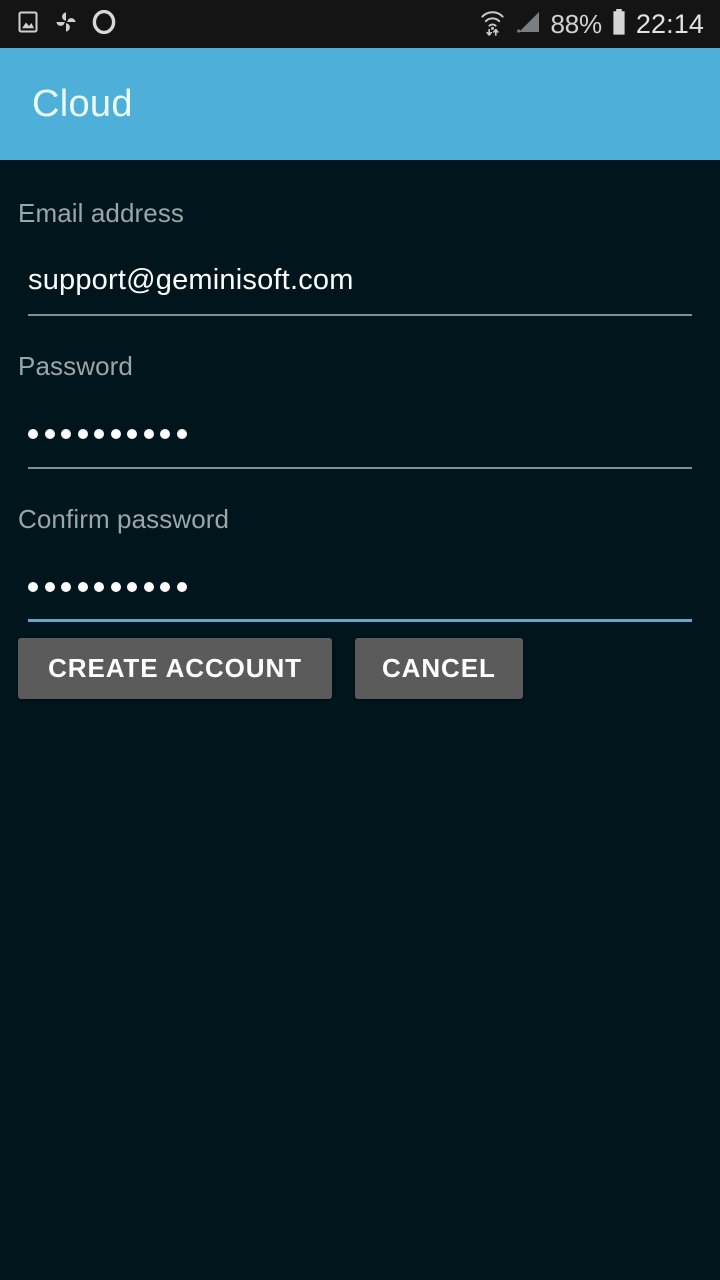 This screenshot has height=1280, width=720. I want to click on password-input-underline, so click(360, 468).